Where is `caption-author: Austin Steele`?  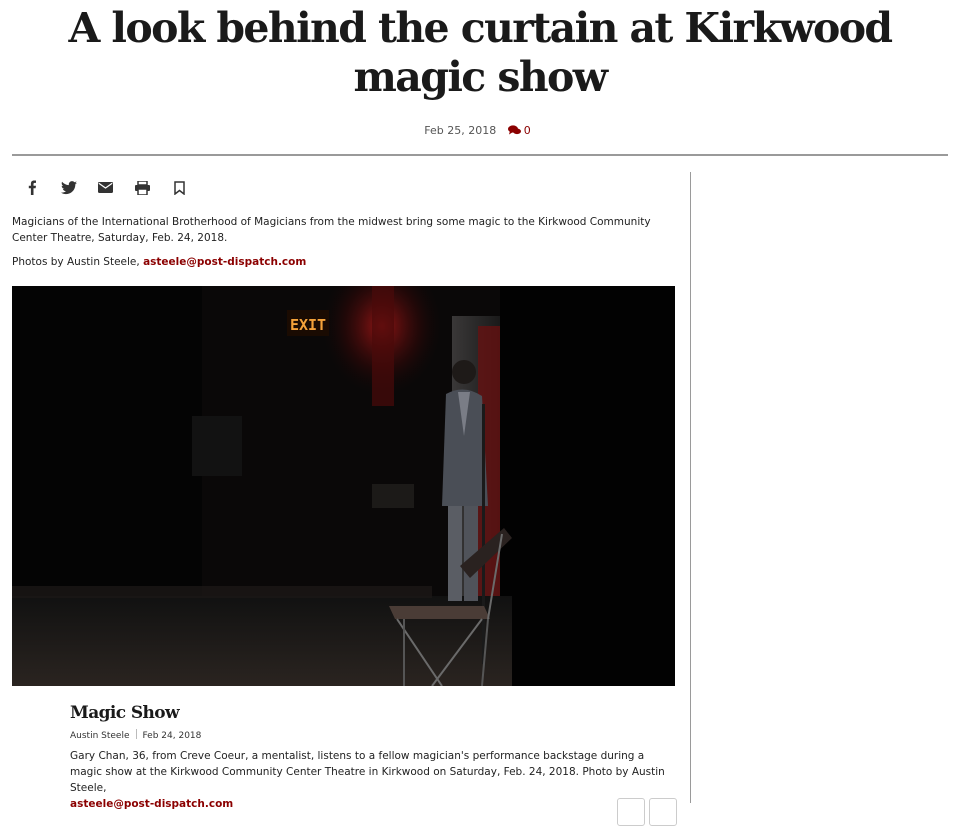
caption-author: Austin Steele is located at coordinates (100, 736).